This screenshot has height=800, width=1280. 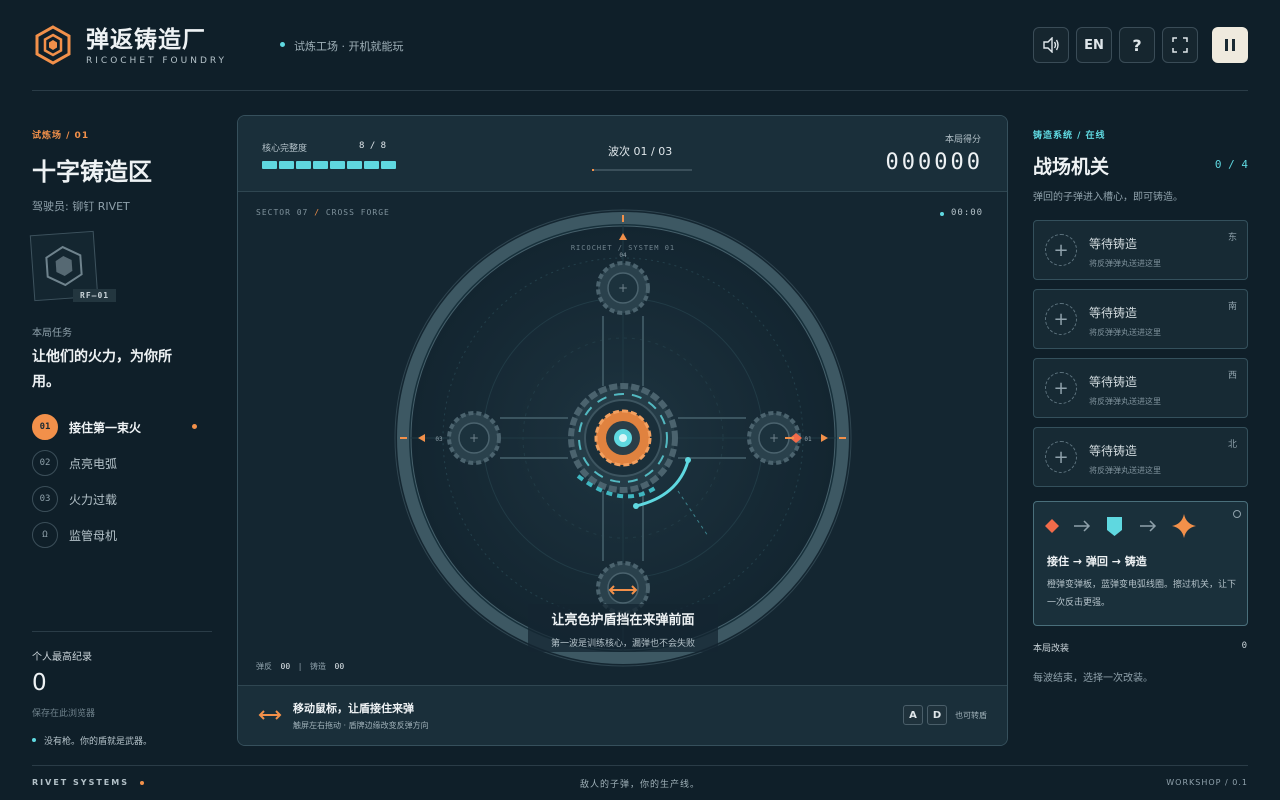 What do you see at coordinates (1237, 514) in the screenshot?
I see `card-status-ring` at bounding box center [1237, 514].